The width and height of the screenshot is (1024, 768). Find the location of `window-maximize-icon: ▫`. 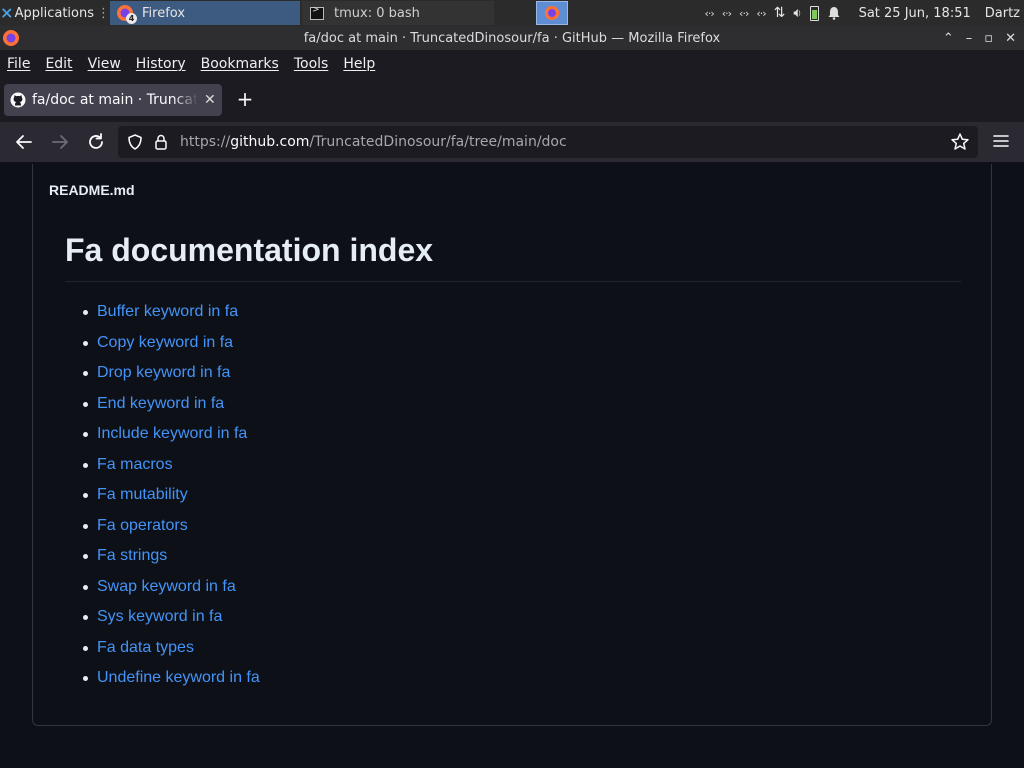

window-maximize-icon: ▫ is located at coordinates (988, 38).